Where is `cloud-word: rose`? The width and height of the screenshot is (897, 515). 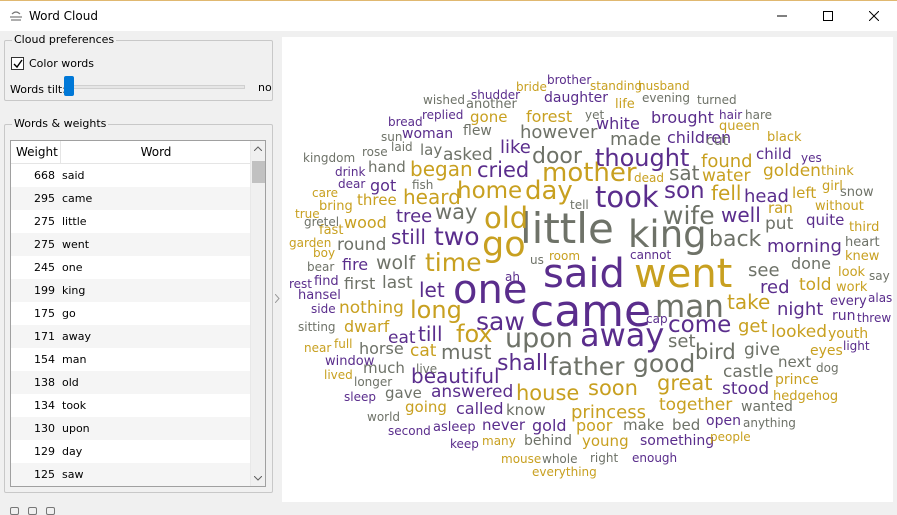 cloud-word: rose is located at coordinates (375, 152).